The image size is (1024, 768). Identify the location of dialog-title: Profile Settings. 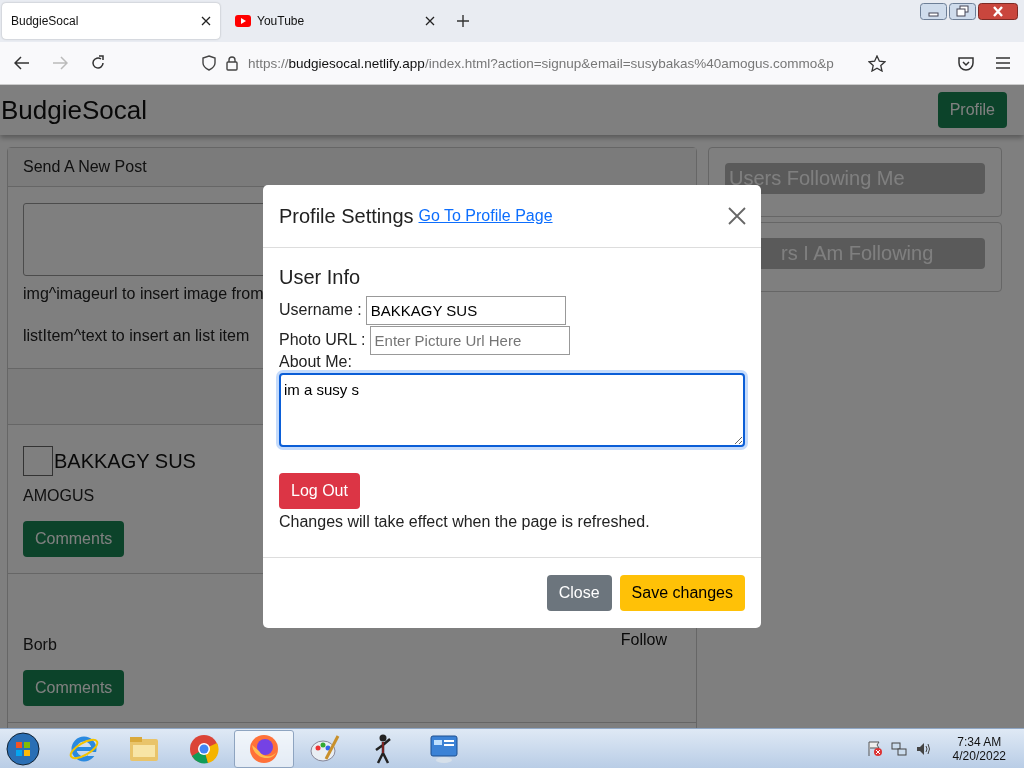
(346, 216).